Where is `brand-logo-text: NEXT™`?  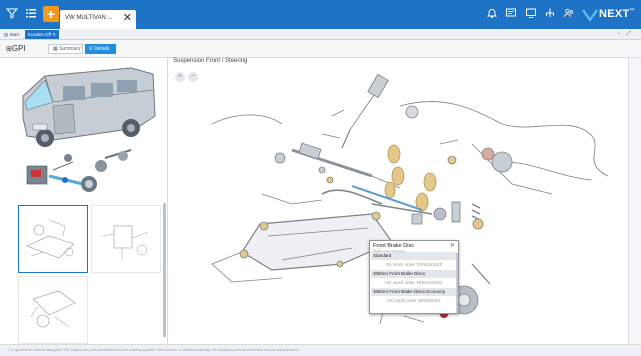
brand-logo-text: NEXT™ is located at coordinates (617, 14).